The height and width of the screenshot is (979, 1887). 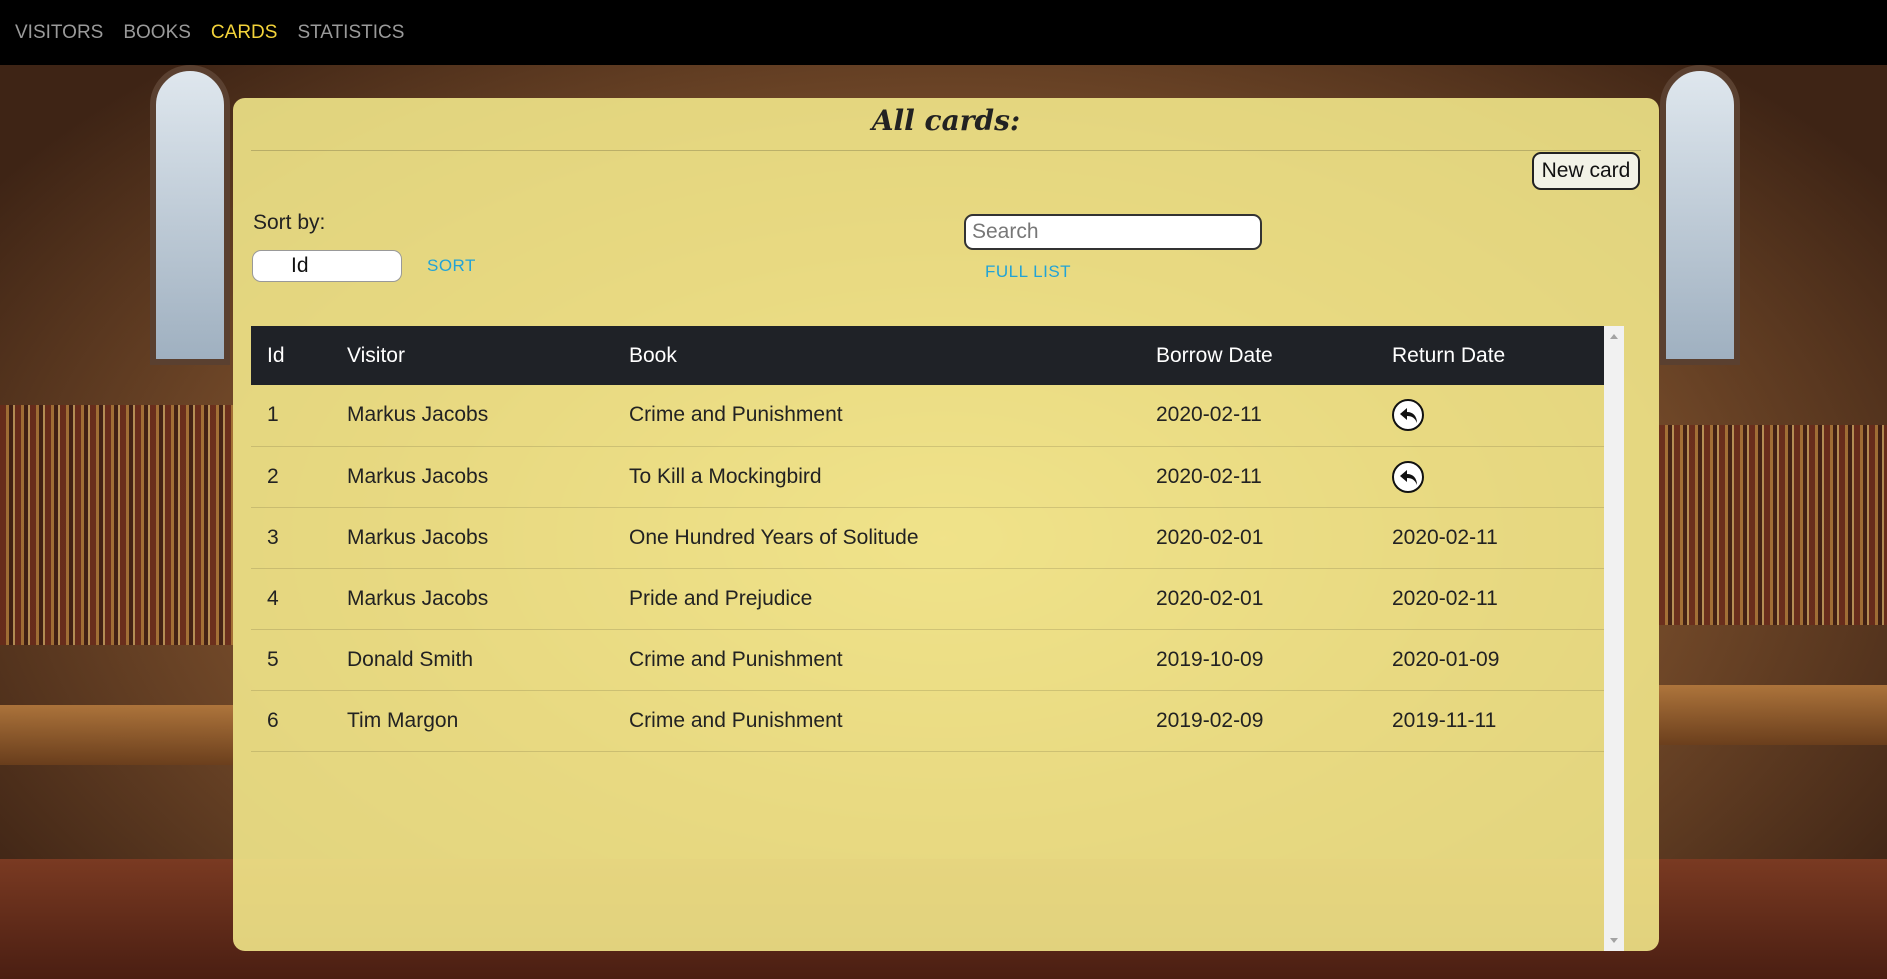 I want to click on header-return-date: Return Date, so click(x=1449, y=355).